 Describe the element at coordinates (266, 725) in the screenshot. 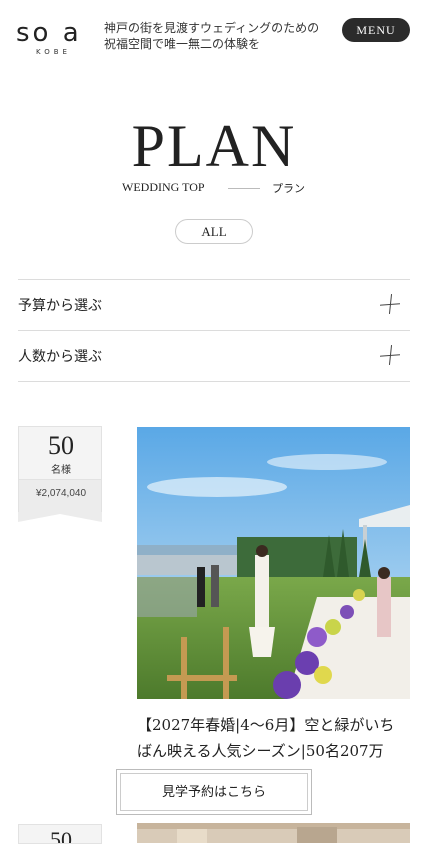

I see `plan-title-line-1: 【2027年春婚|4〜6月】空と緑がいち` at that location.